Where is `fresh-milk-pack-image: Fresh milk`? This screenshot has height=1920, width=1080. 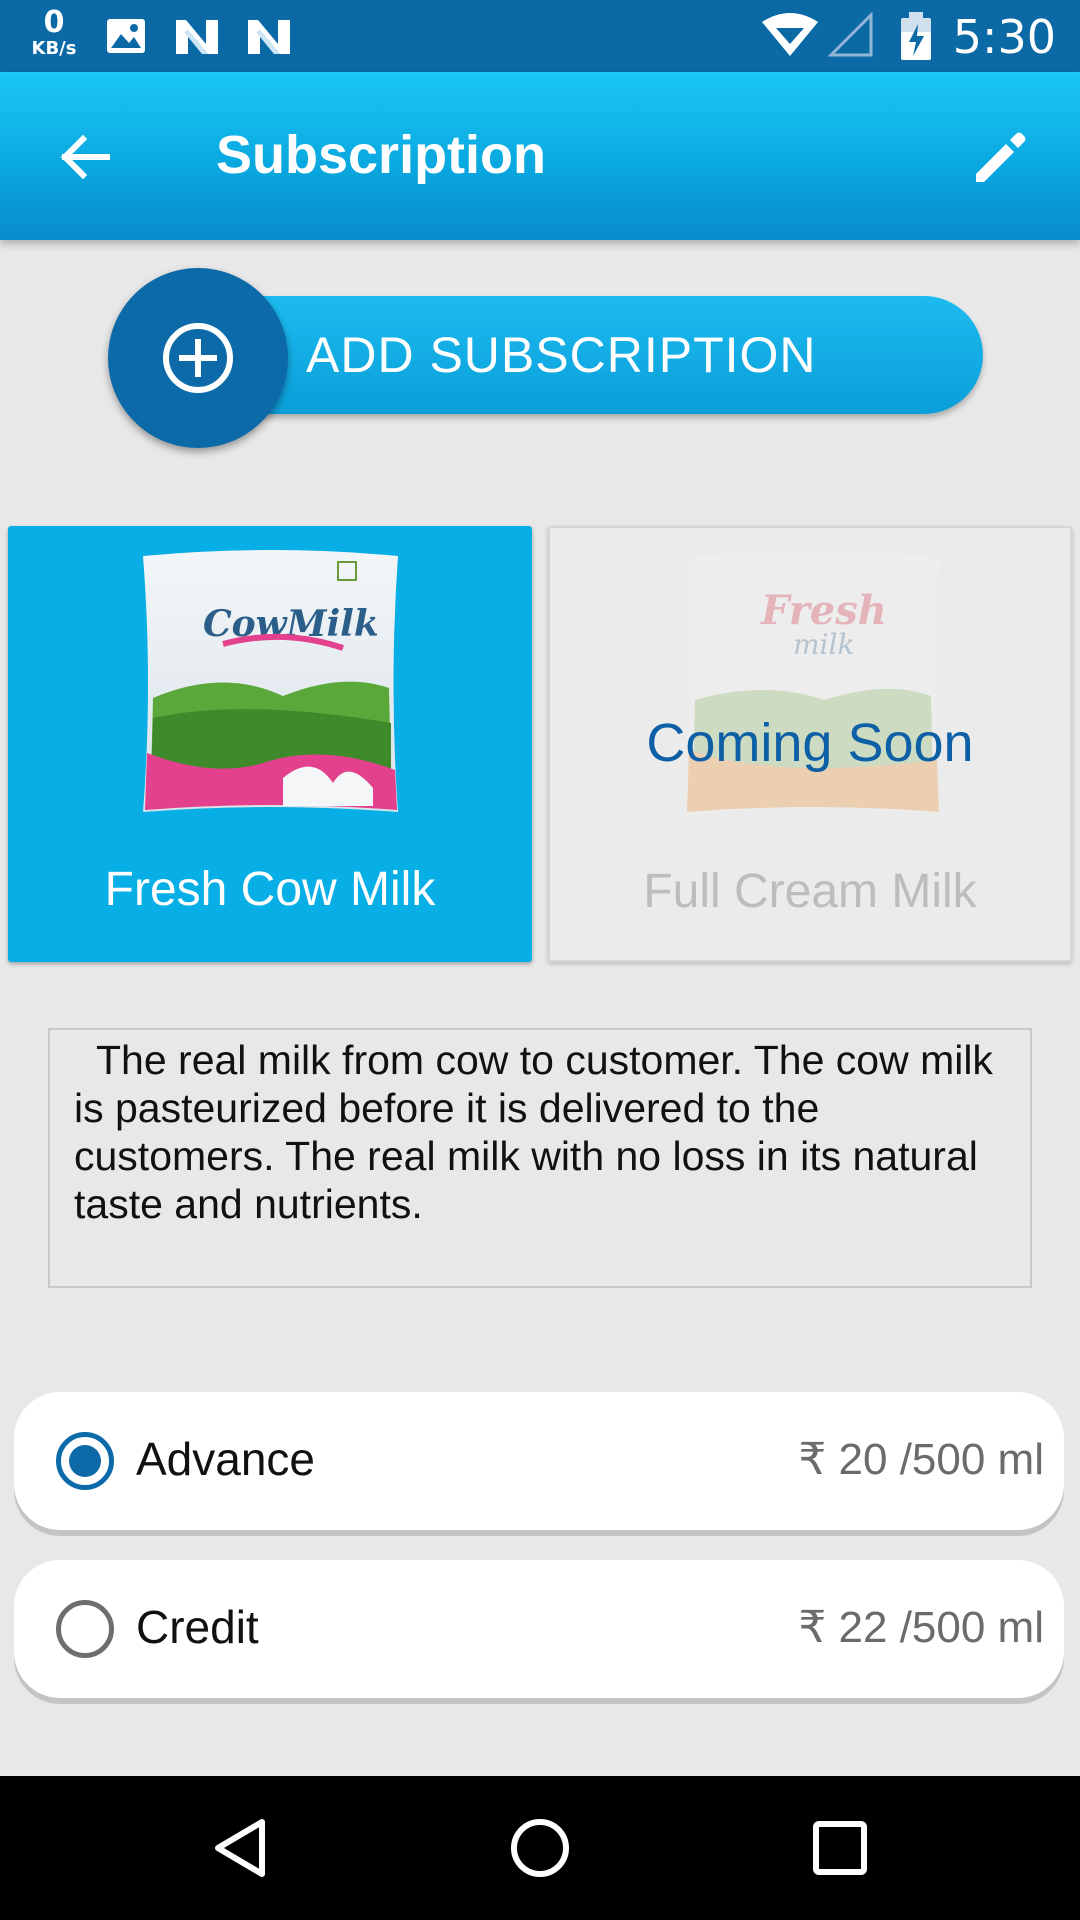
fresh-milk-pack-image: Fresh milk is located at coordinates (812, 683).